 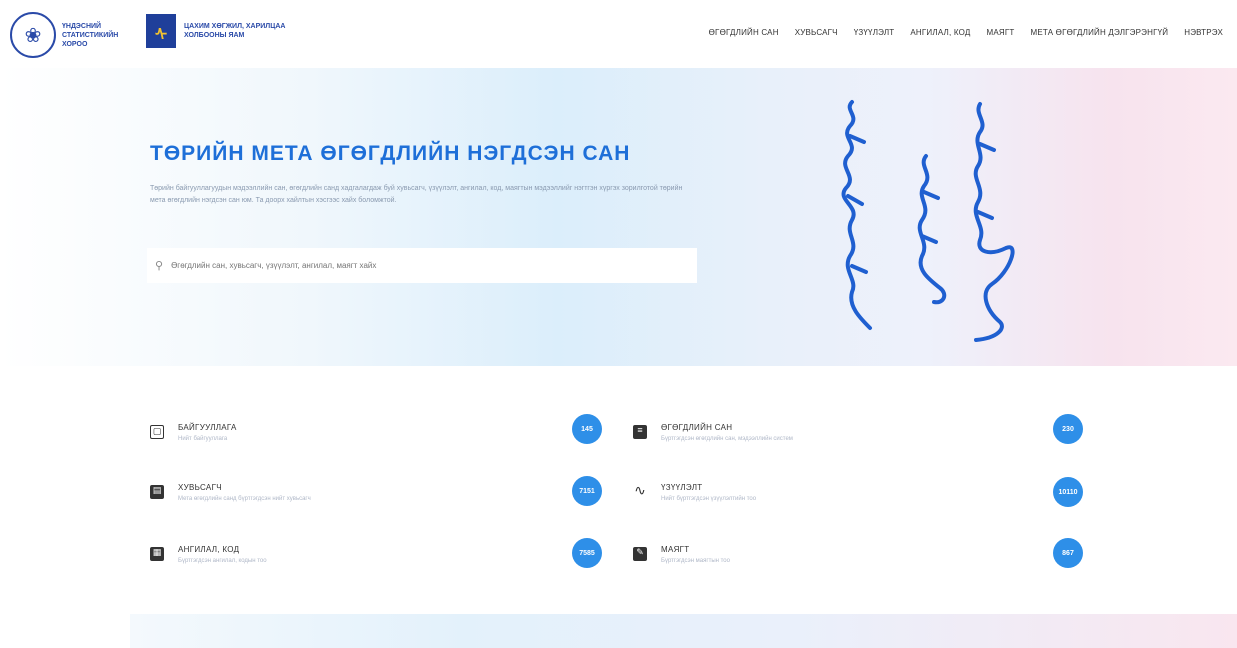 What do you see at coordinates (159, 266) in the screenshot?
I see `search-icon: ⚲` at bounding box center [159, 266].